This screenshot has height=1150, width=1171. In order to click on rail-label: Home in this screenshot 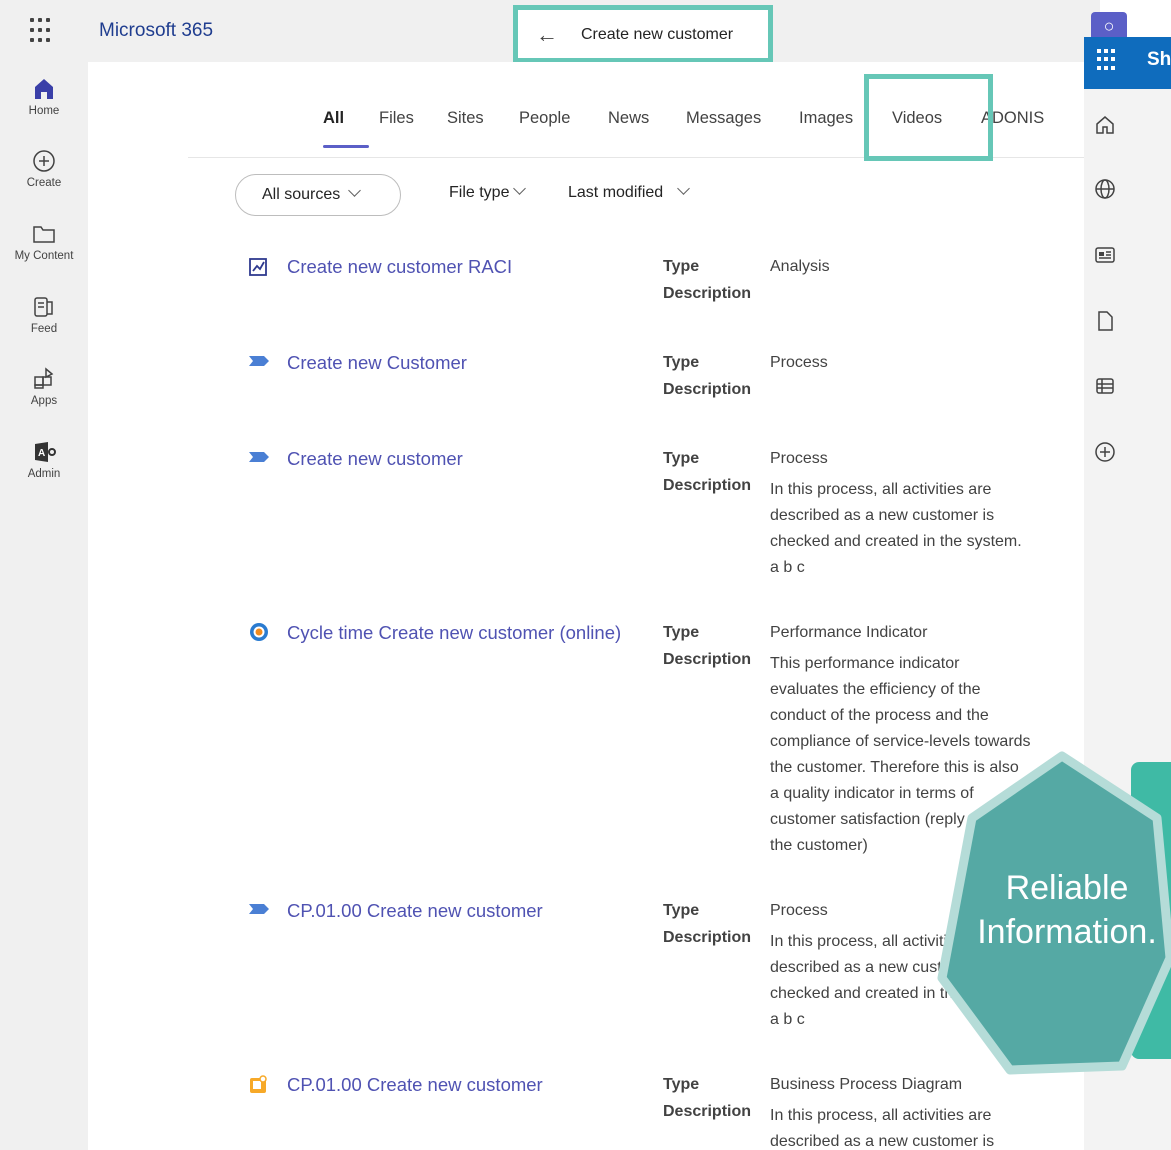, I will do `click(44, 111)`.